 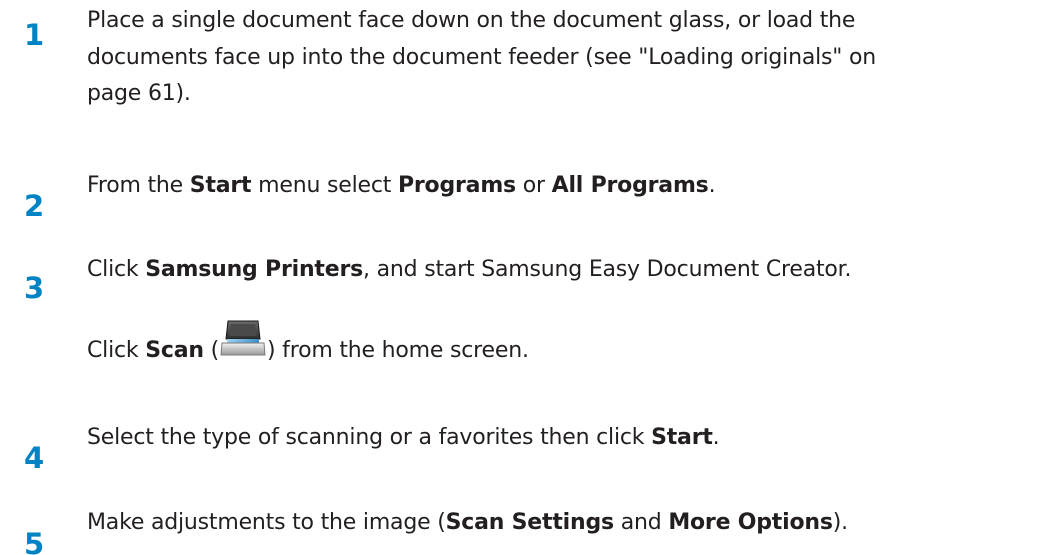 I want to click on step-text-line: page 61)., so click(x=139, y=93).